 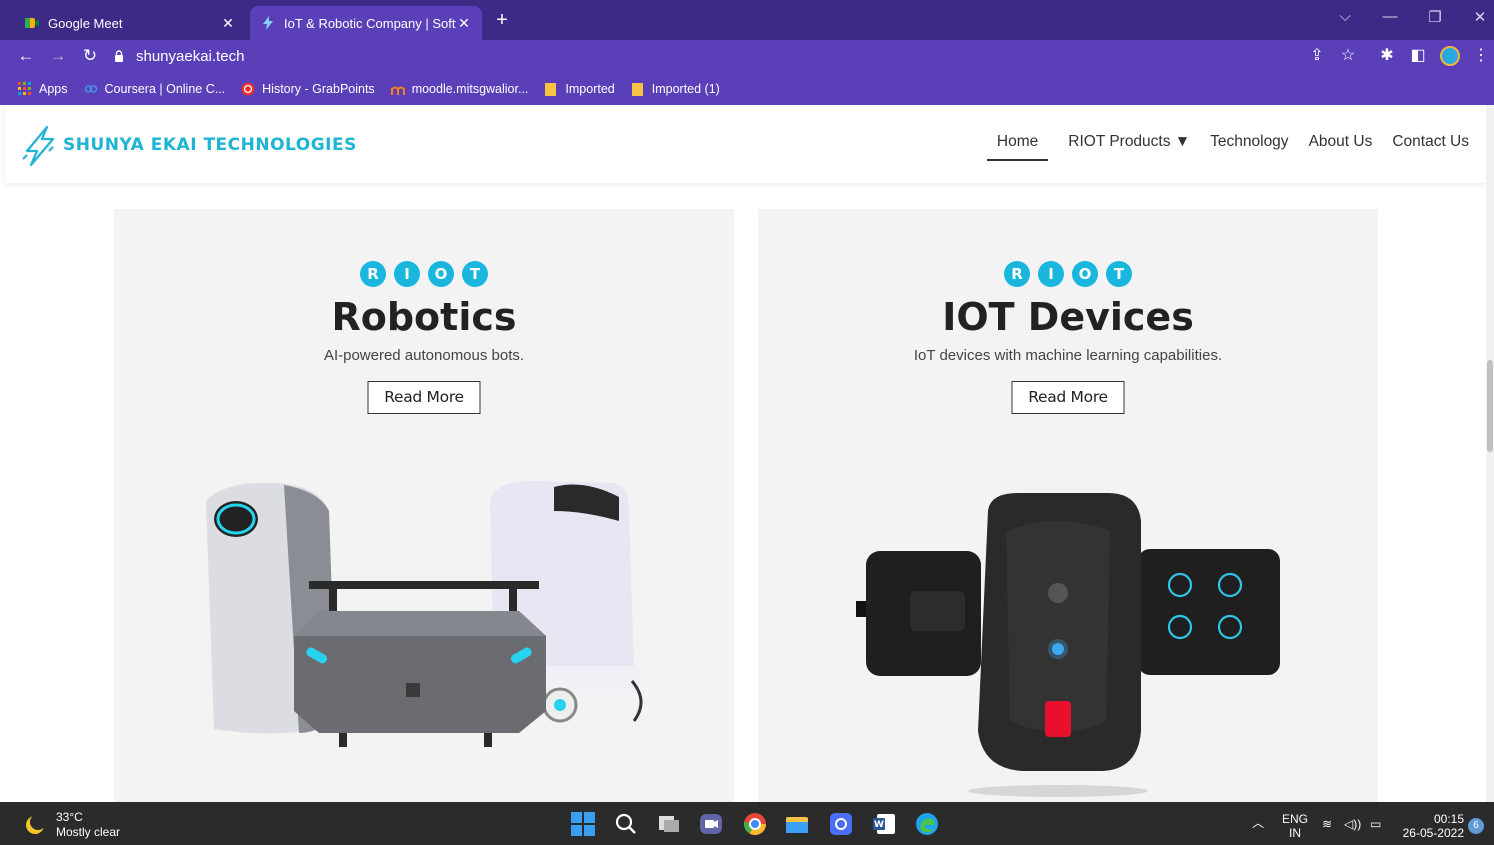 What do you see at coordinates (1479, 17) in the screenshot?
I see `close-window-icon: ✕` at bounding box center [1479, 17].